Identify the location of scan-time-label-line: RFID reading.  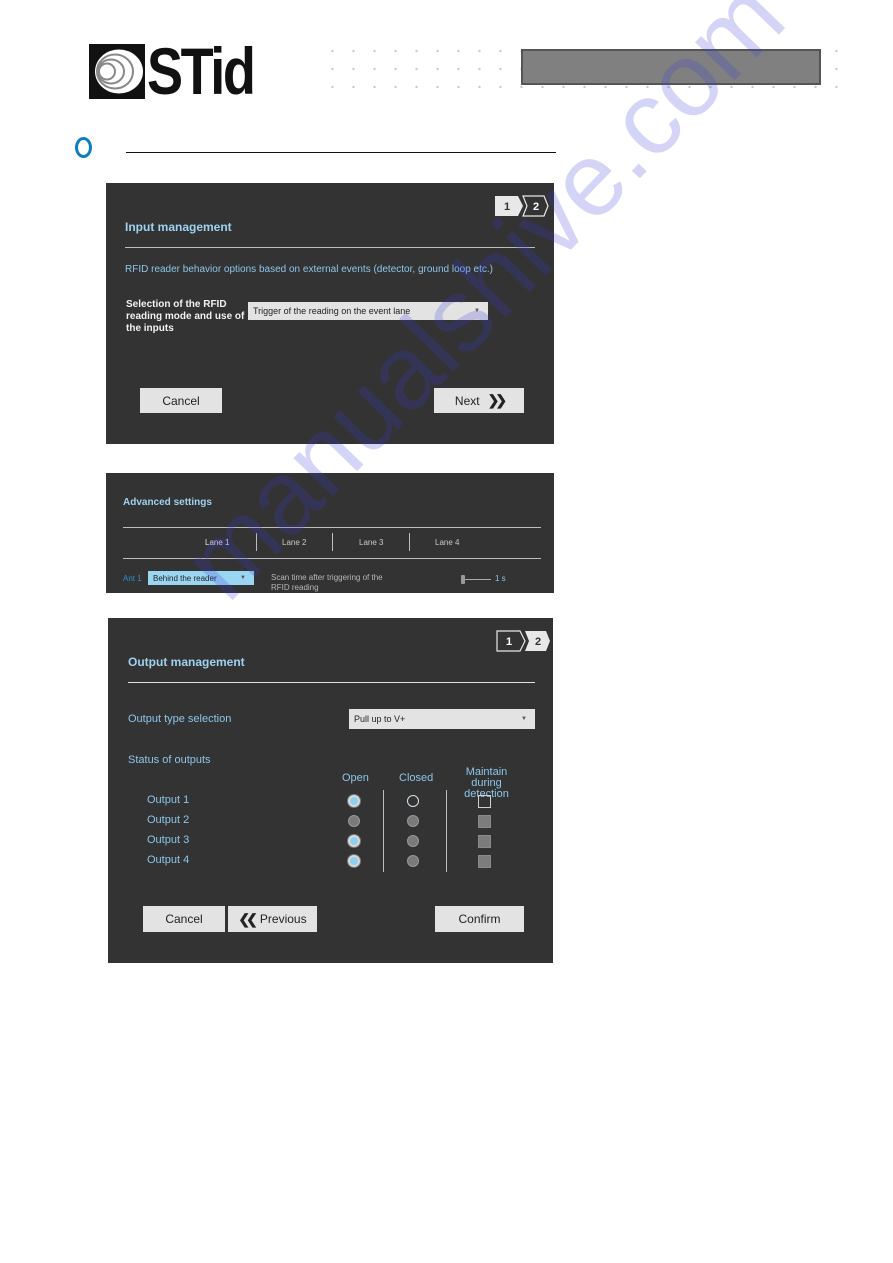
(295, 587).